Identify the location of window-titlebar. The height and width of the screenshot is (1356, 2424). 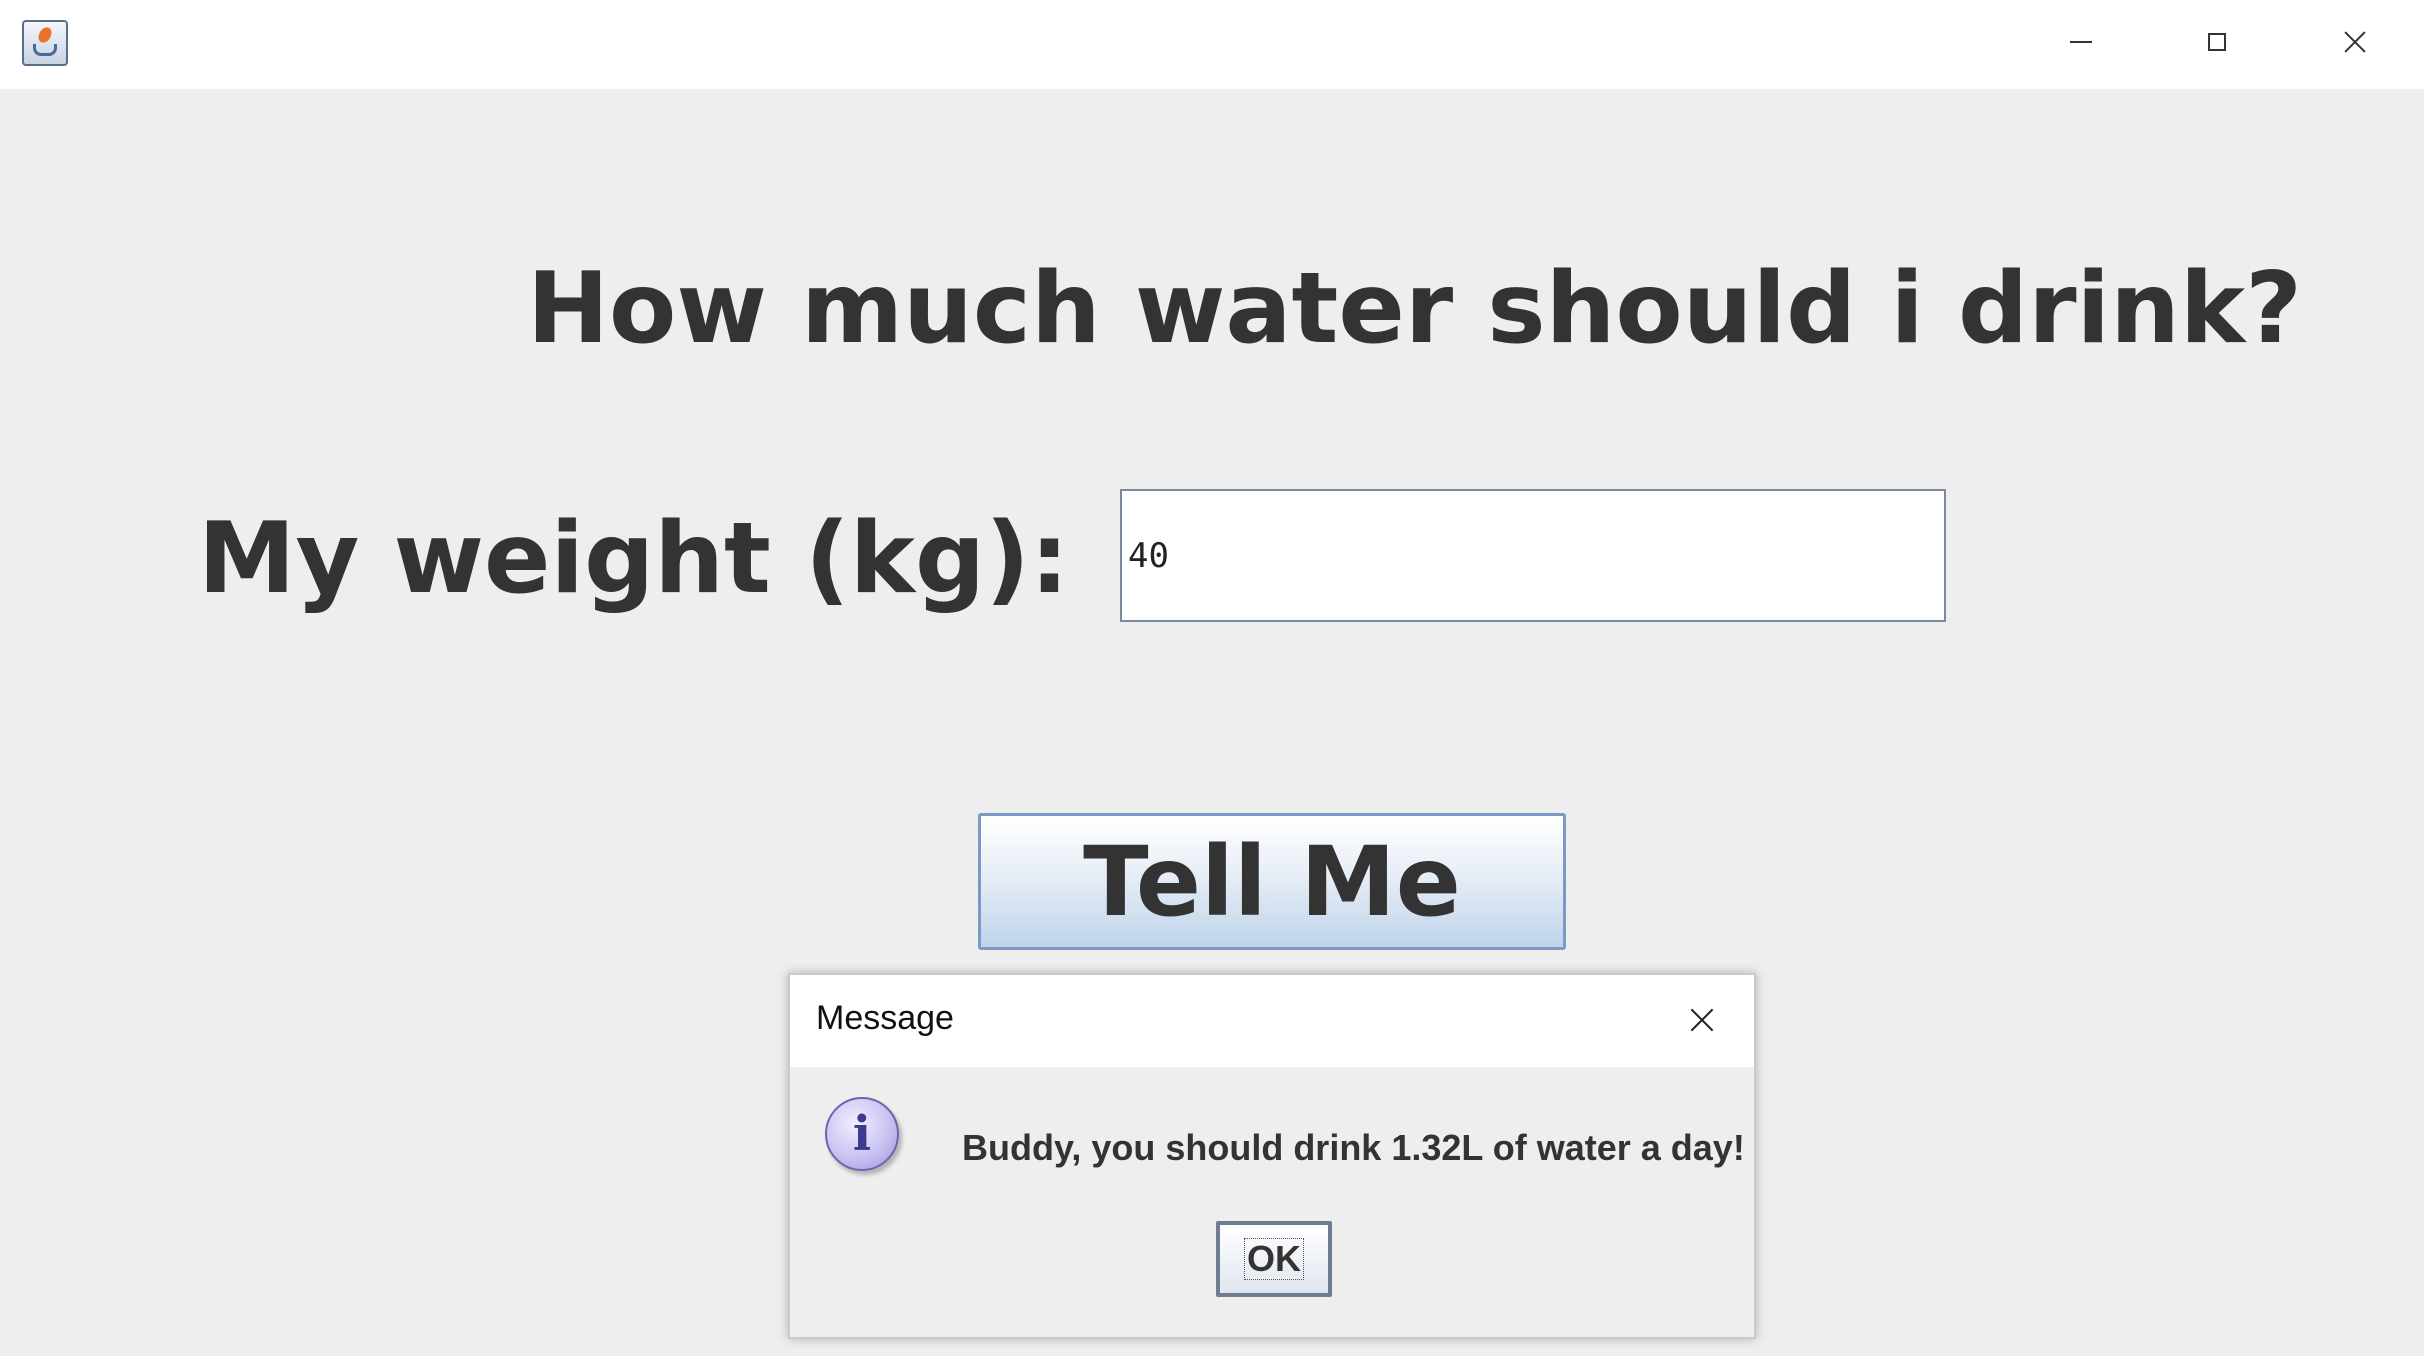
(1212, 44).